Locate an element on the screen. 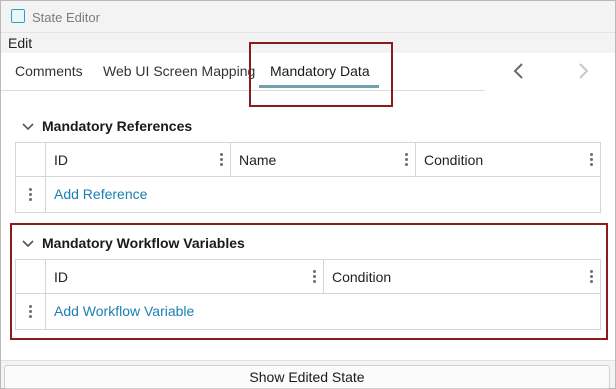  add-reference-row: Add Reference is located at coordinates (308, 194).